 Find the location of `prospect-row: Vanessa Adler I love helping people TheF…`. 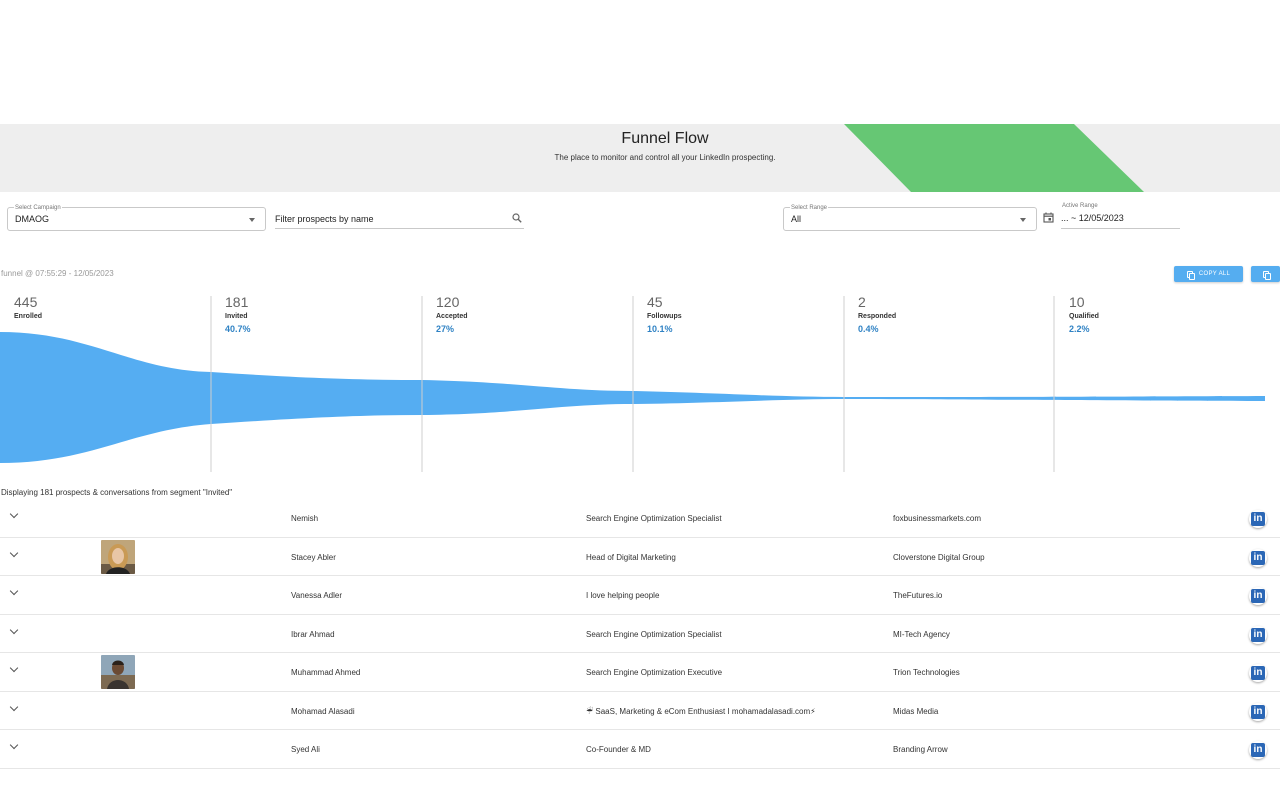

prospect-row: Vanessa Adler I love helping people TheF… is located at coordinates (640, 595).